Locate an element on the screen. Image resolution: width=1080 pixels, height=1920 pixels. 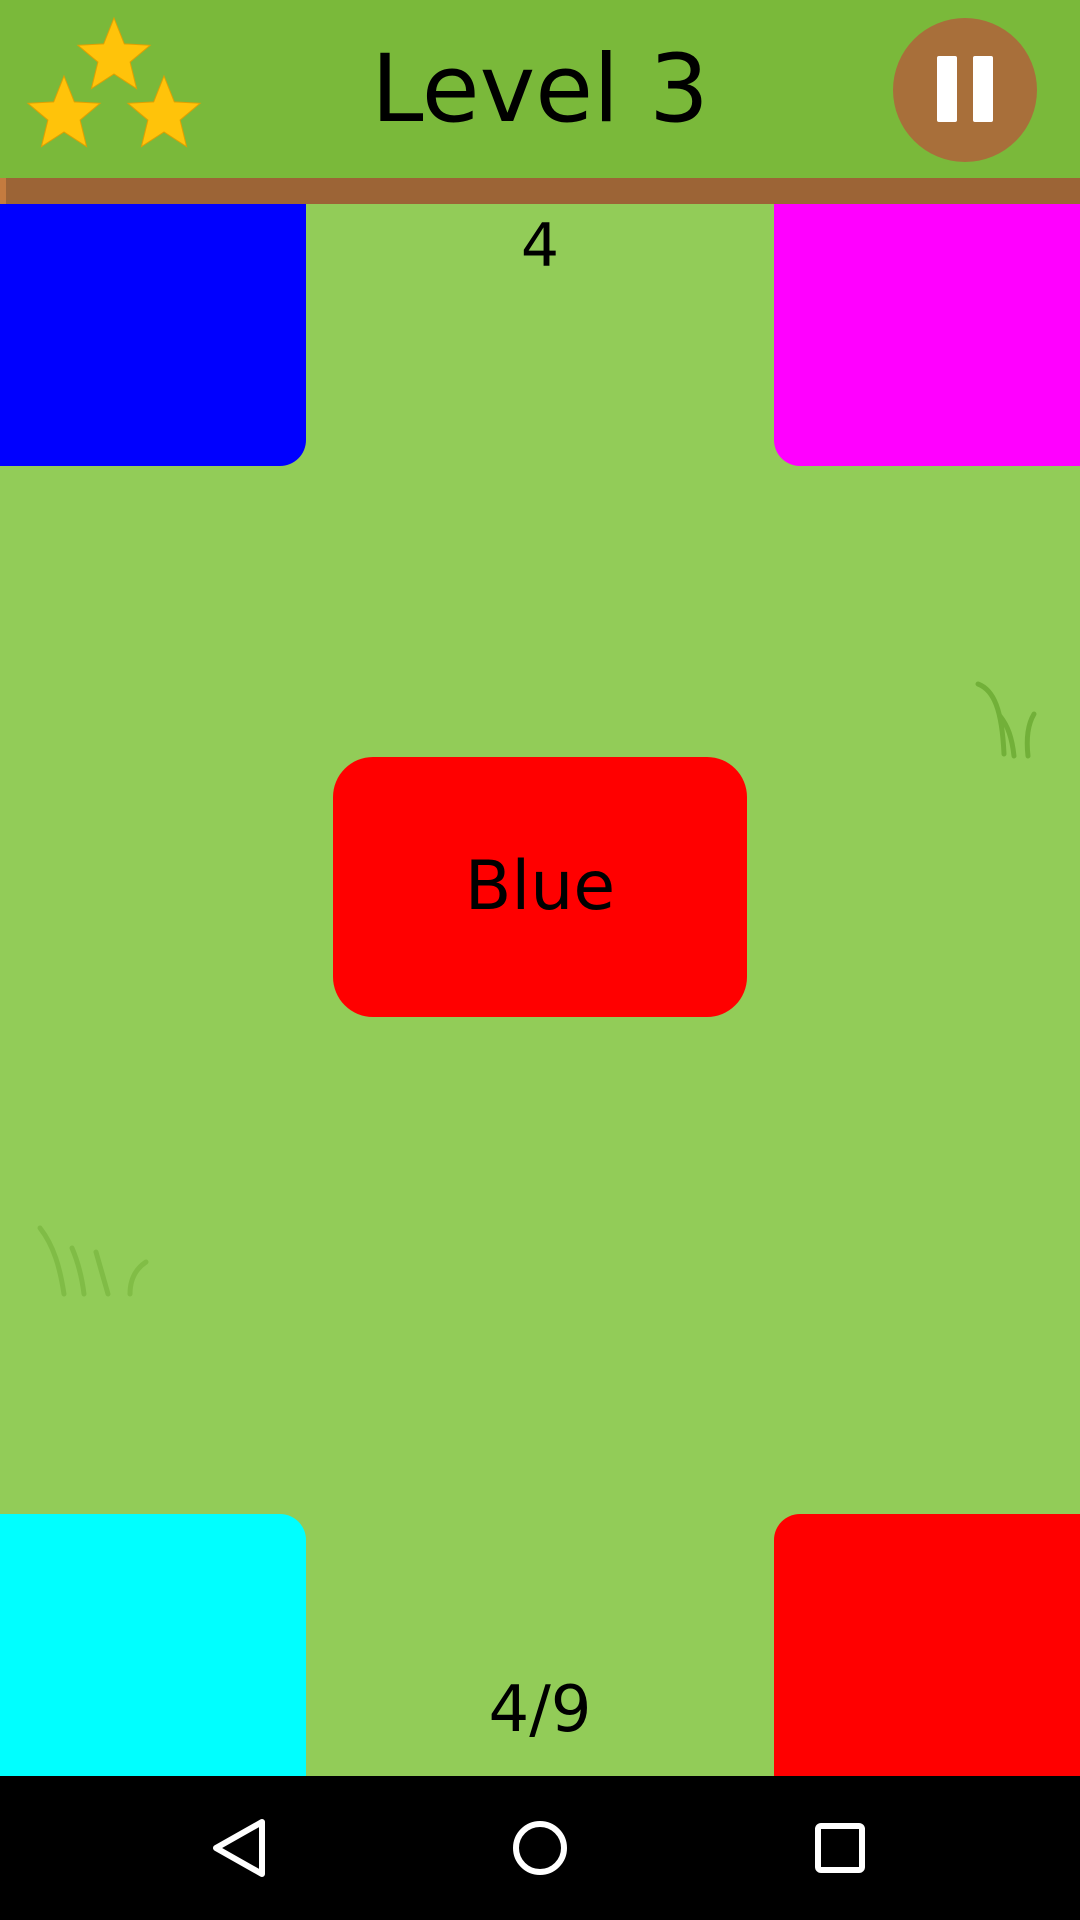
home-circle-icon is located at coordinates (540, 1848).